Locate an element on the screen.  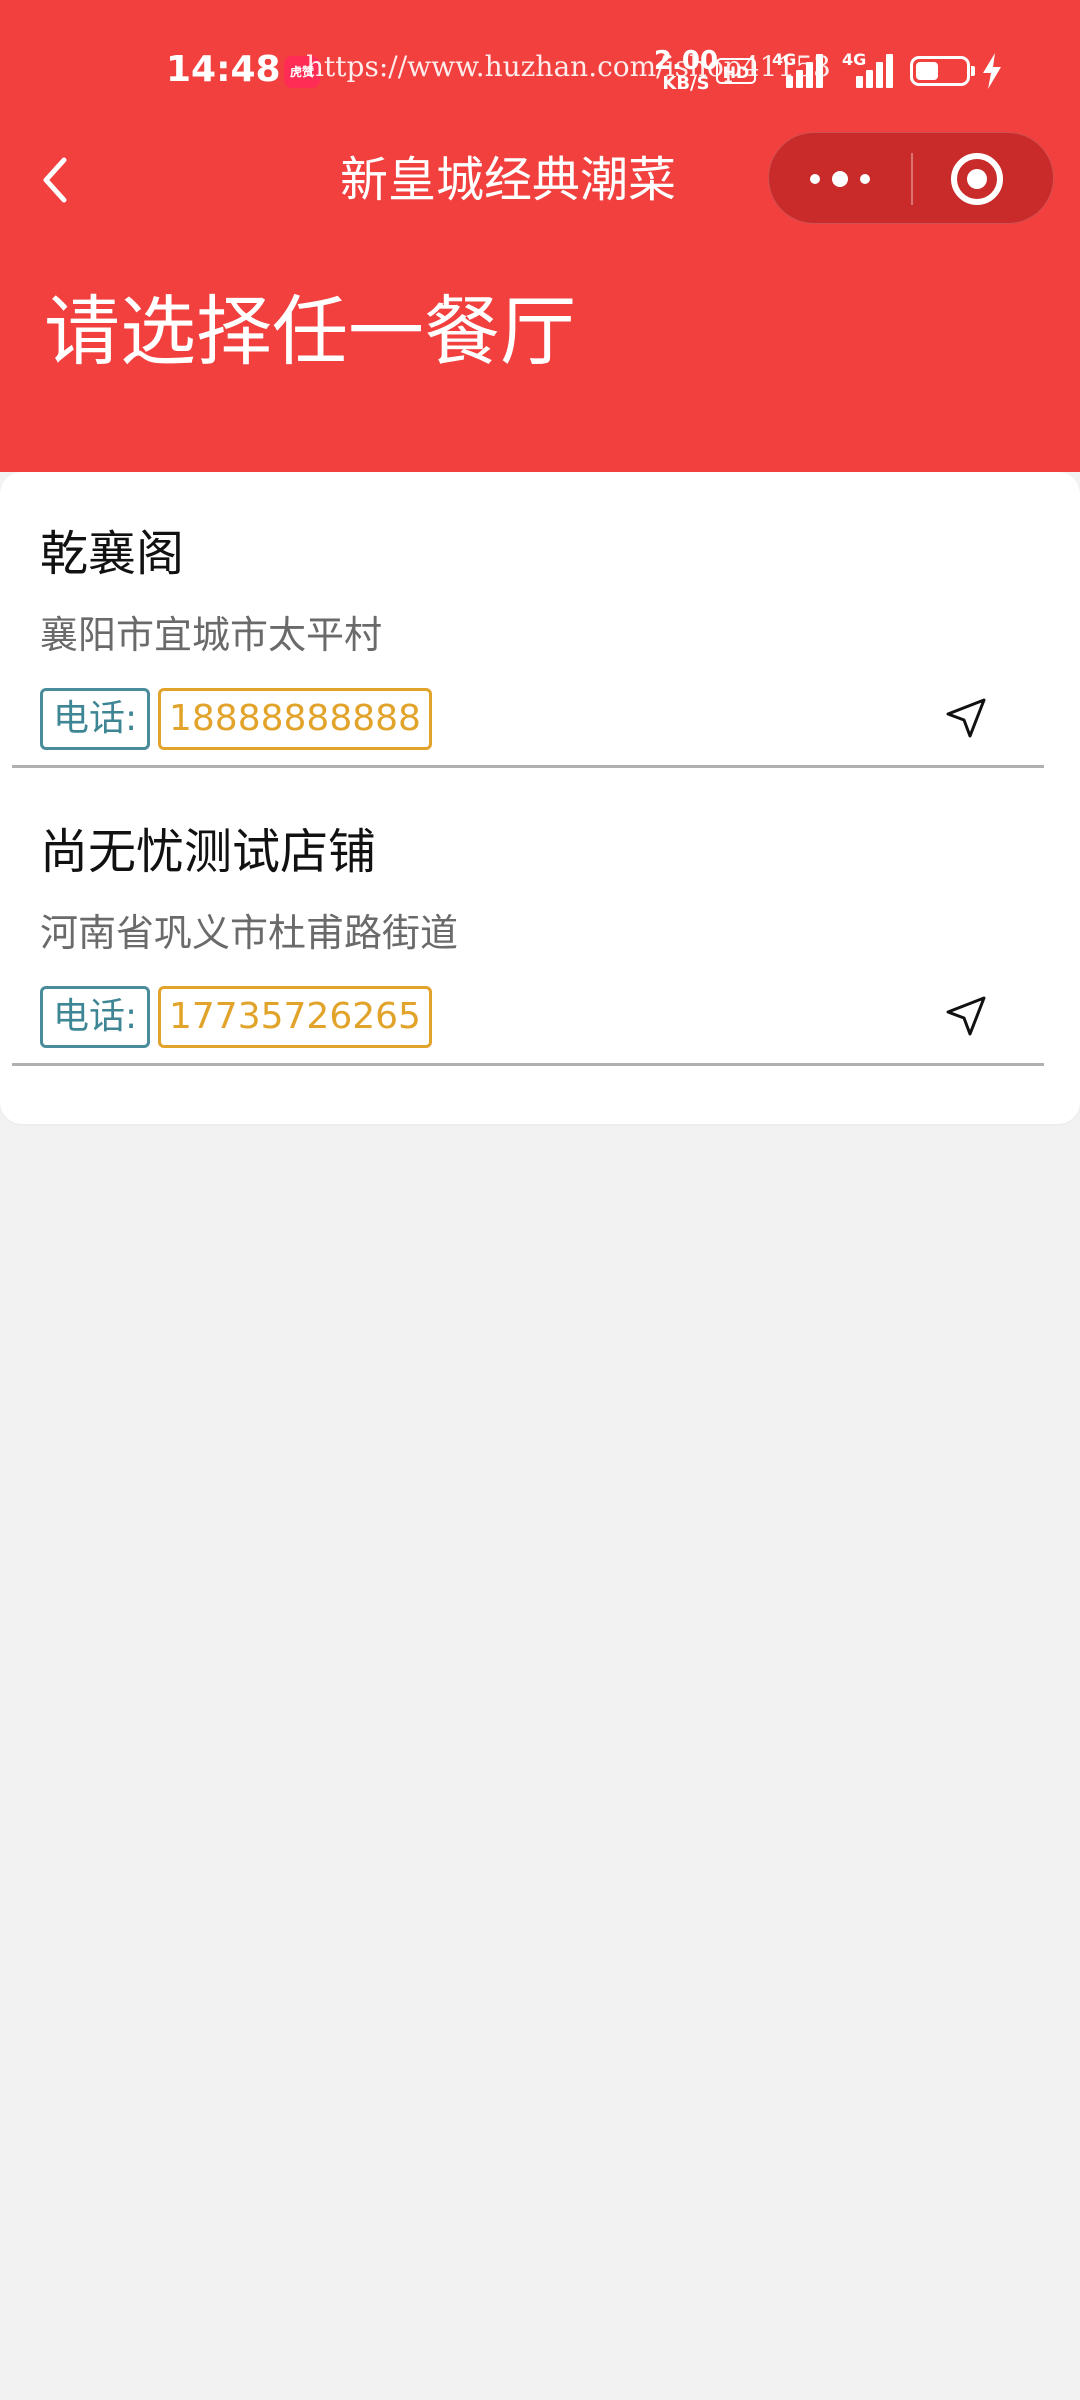
net-speed: 2.00 KB/S is located at coordinates (686, 71).